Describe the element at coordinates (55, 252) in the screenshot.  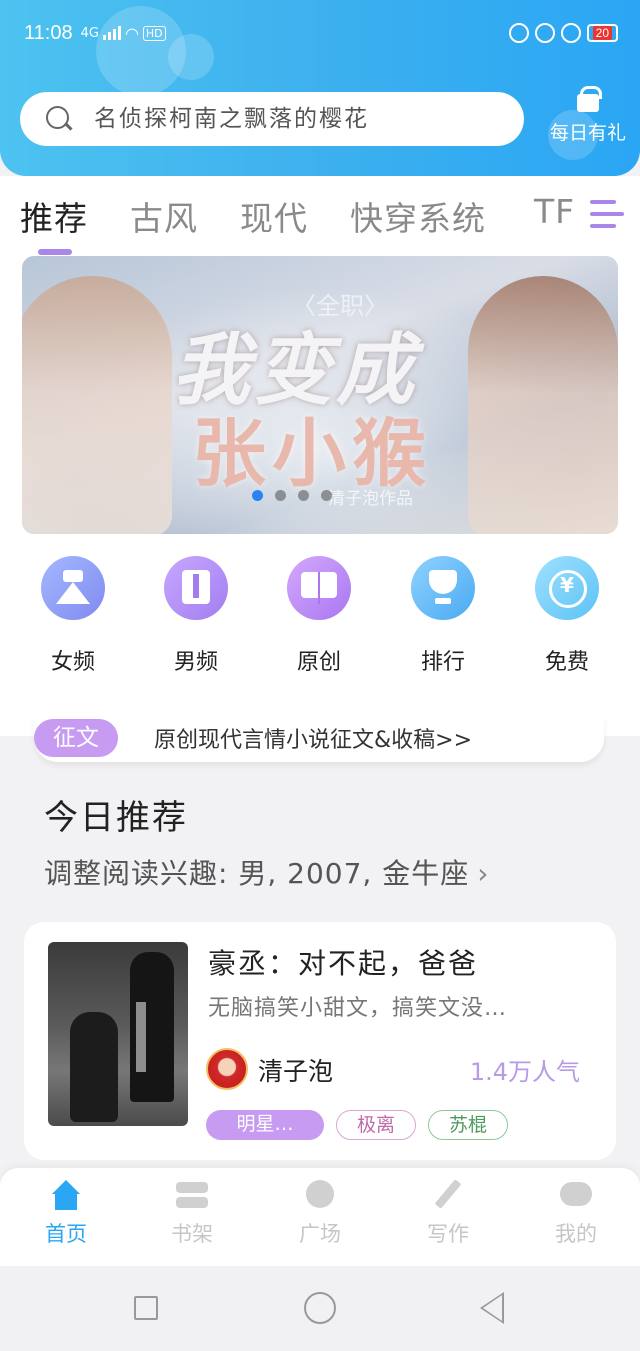
I see `active-tab-indicator` at that location.